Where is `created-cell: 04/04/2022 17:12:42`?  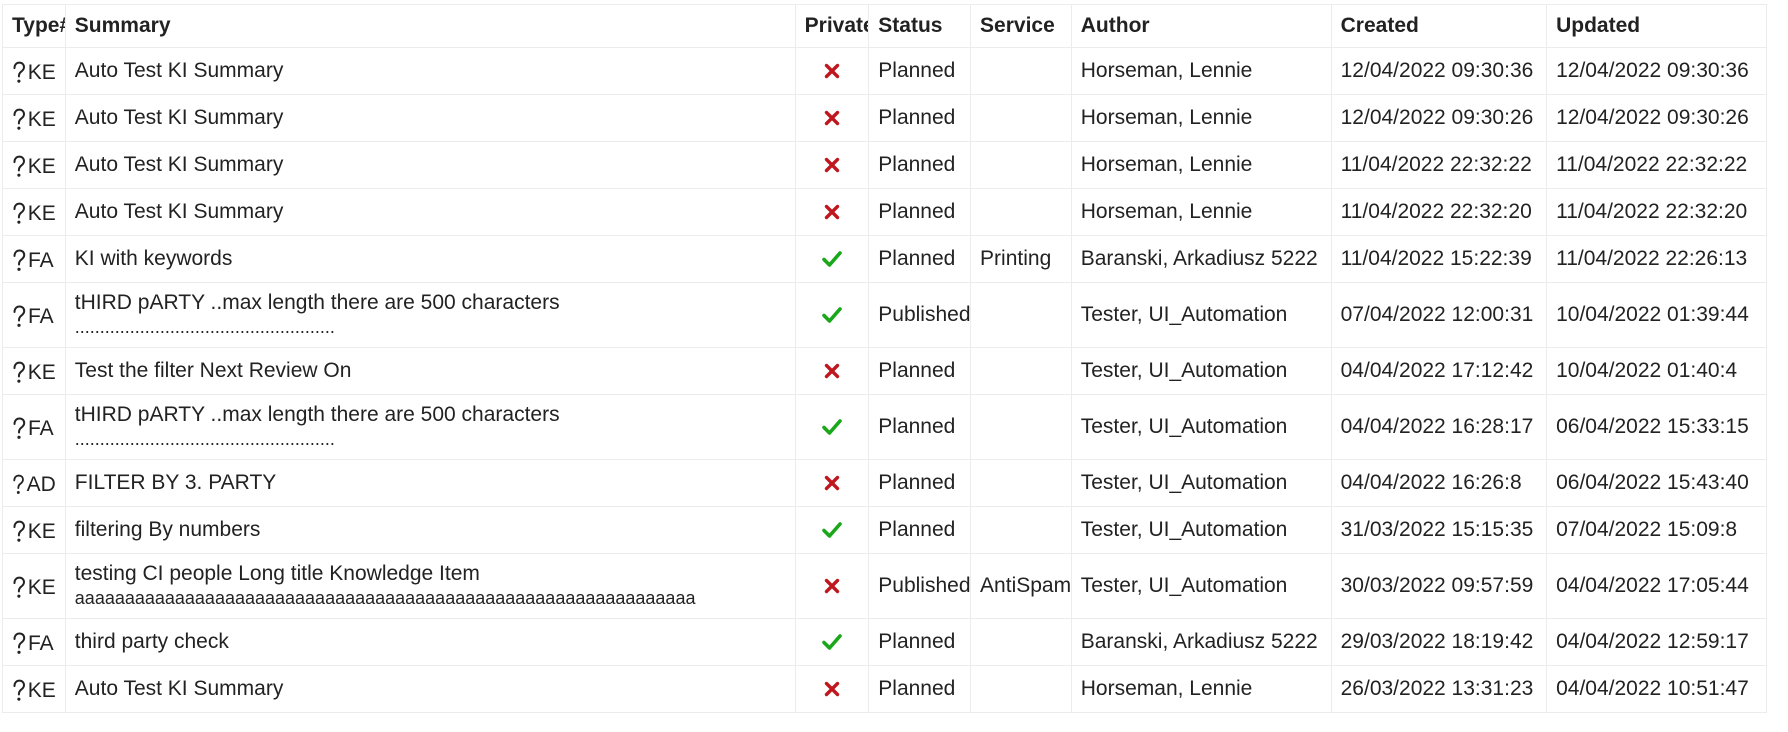
created-cell: 04/04/2022 17:12:42 is located at coordinates (1439, 371).